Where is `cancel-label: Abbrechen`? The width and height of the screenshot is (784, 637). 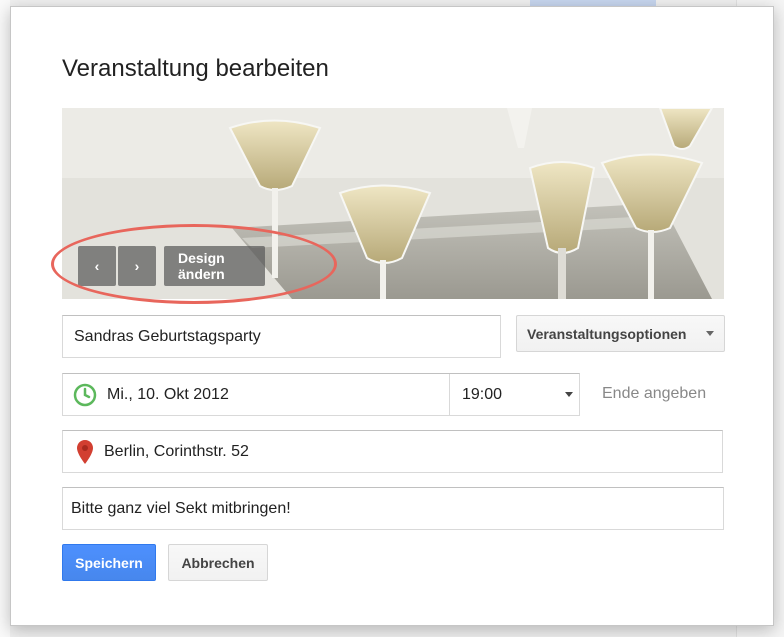
cancel-label: Abbrechen is located at coordinates (218, 562).